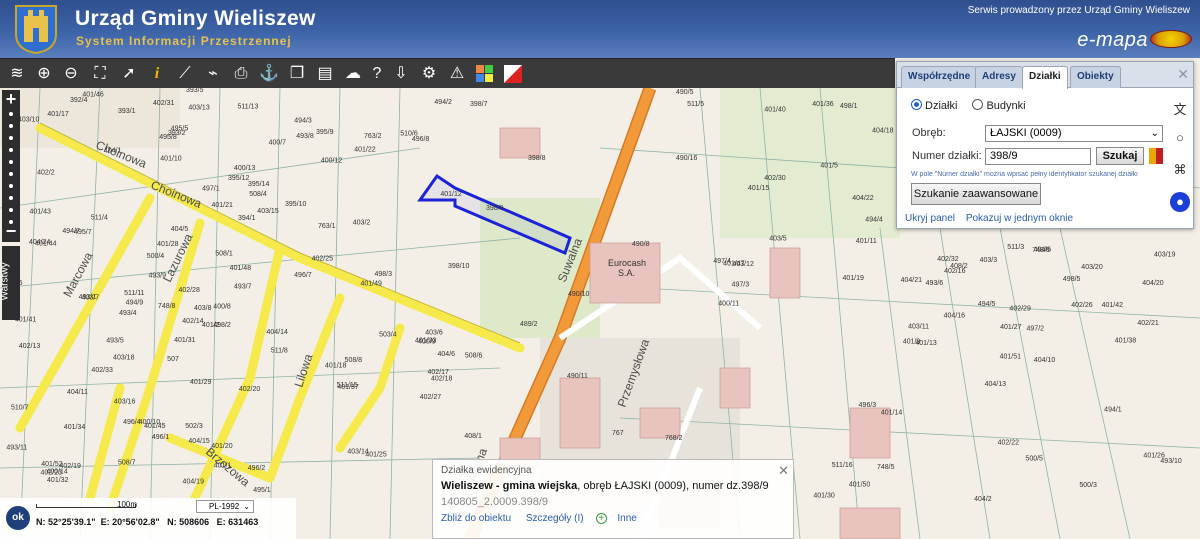 The width and height of the screenshot is (1200, 539). Describe the element at coordinates (1180, 202) in the screenshot. I see `assistant-icon: ●` at that location.